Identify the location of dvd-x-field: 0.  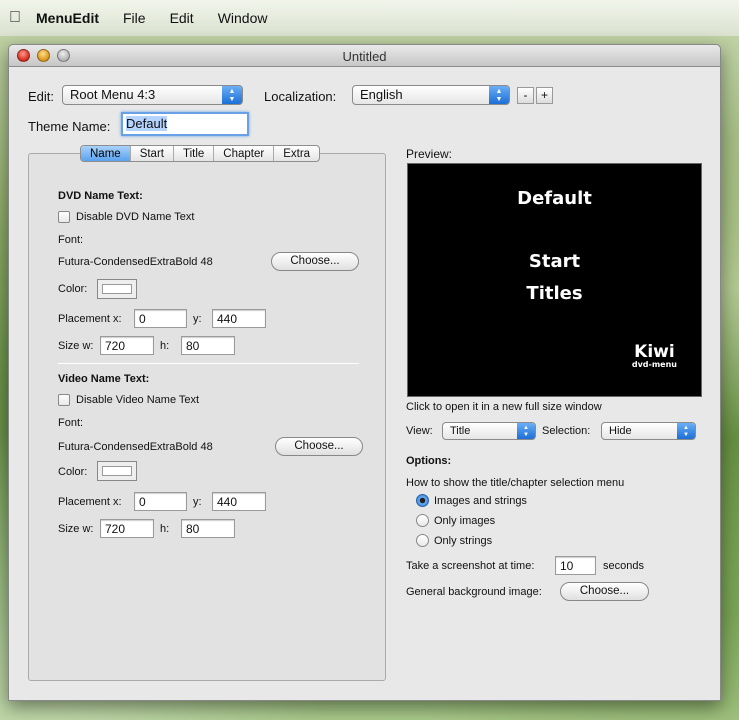
(160, 318).